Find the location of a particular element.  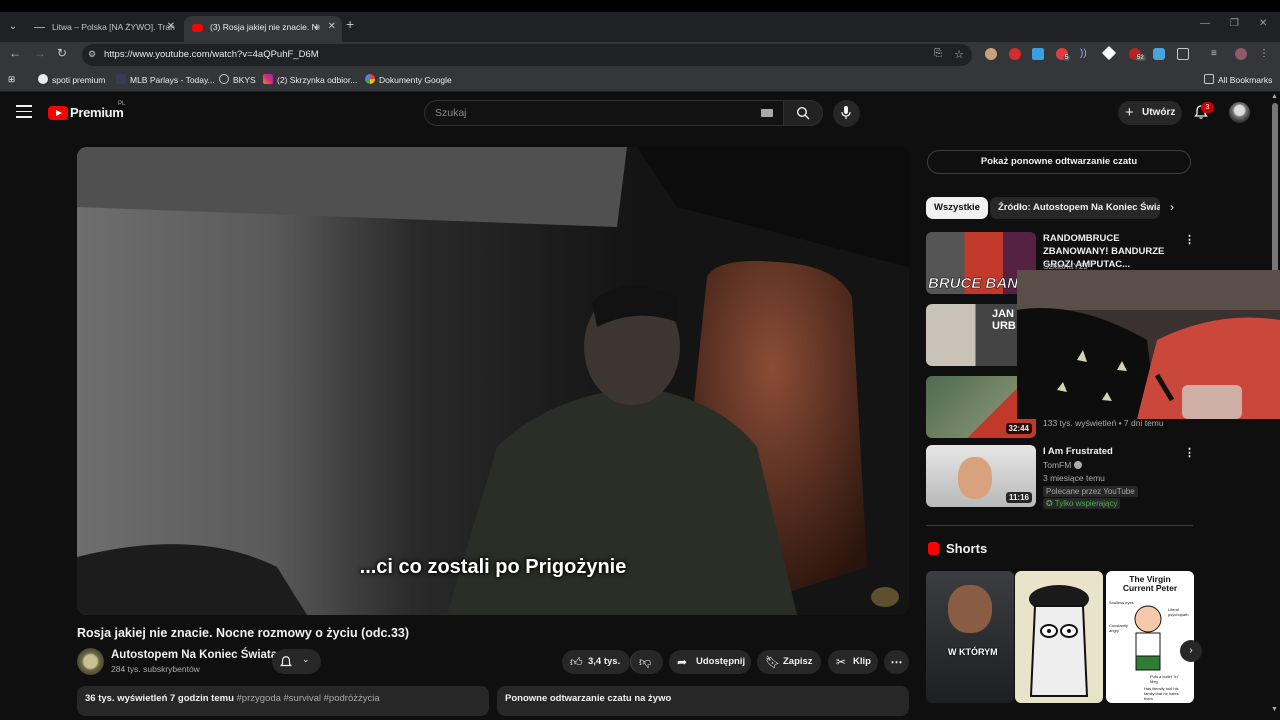

extension-icon: )) is located at coordinates (1086, 54).